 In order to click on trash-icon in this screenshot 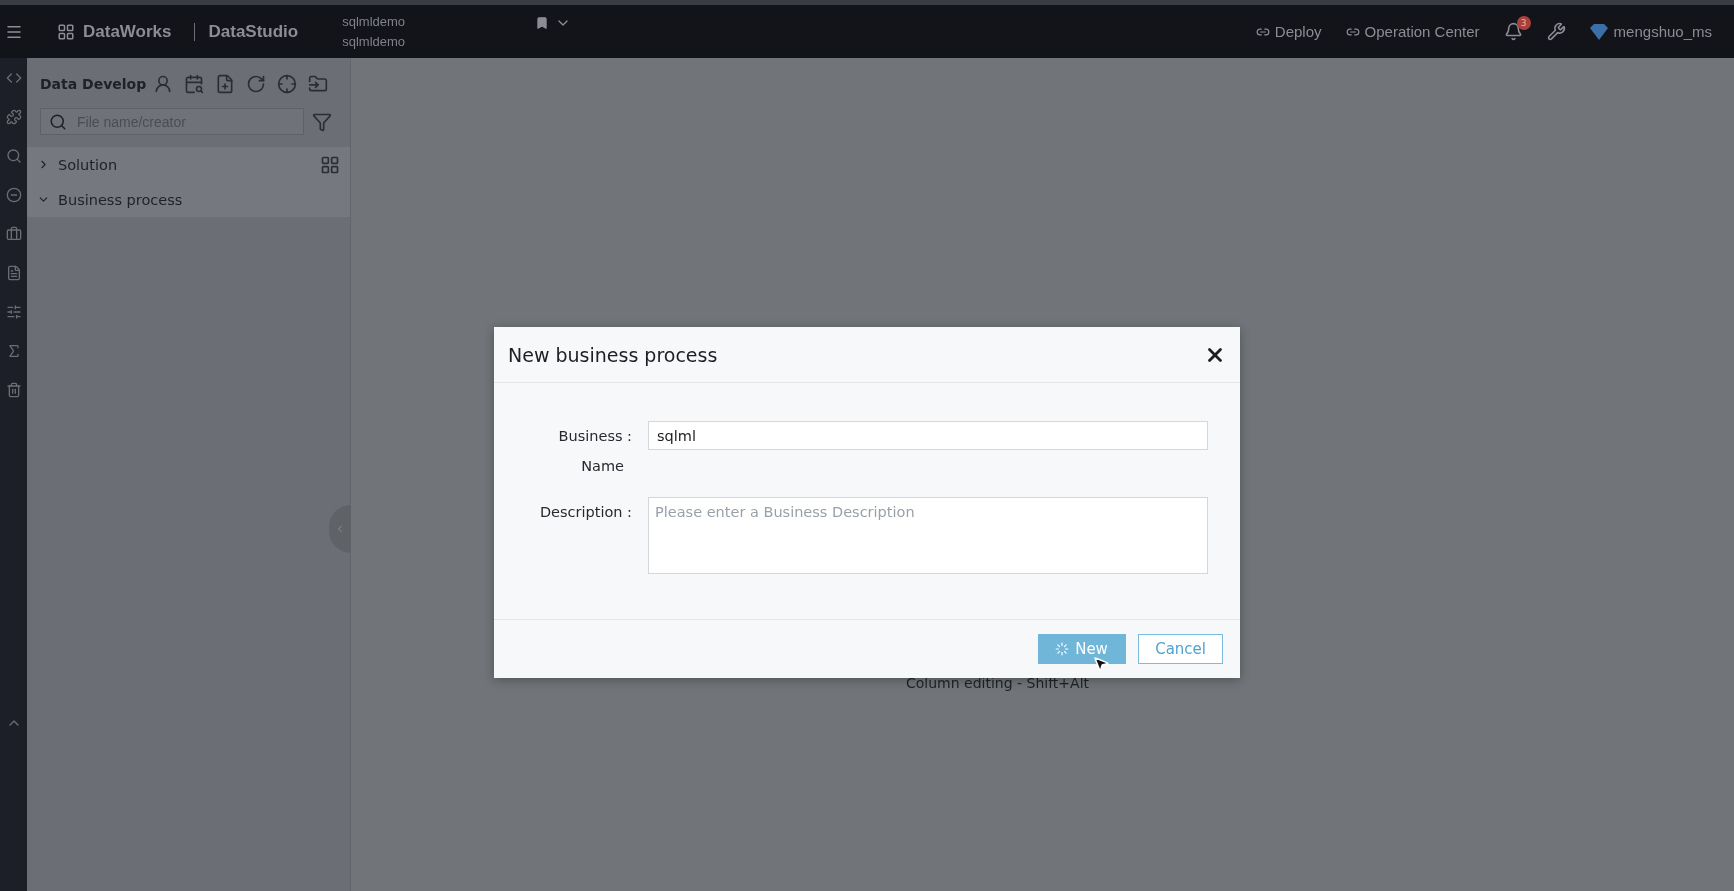, I will do `click(13, 390)`.